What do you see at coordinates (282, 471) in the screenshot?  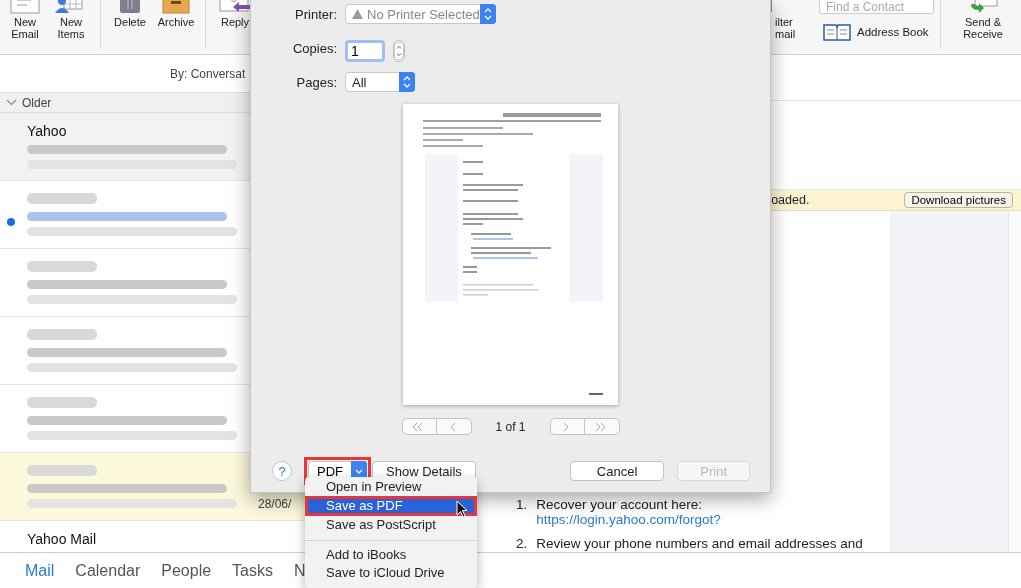 I see `help-button: ?` at bounding box center [282, 471].